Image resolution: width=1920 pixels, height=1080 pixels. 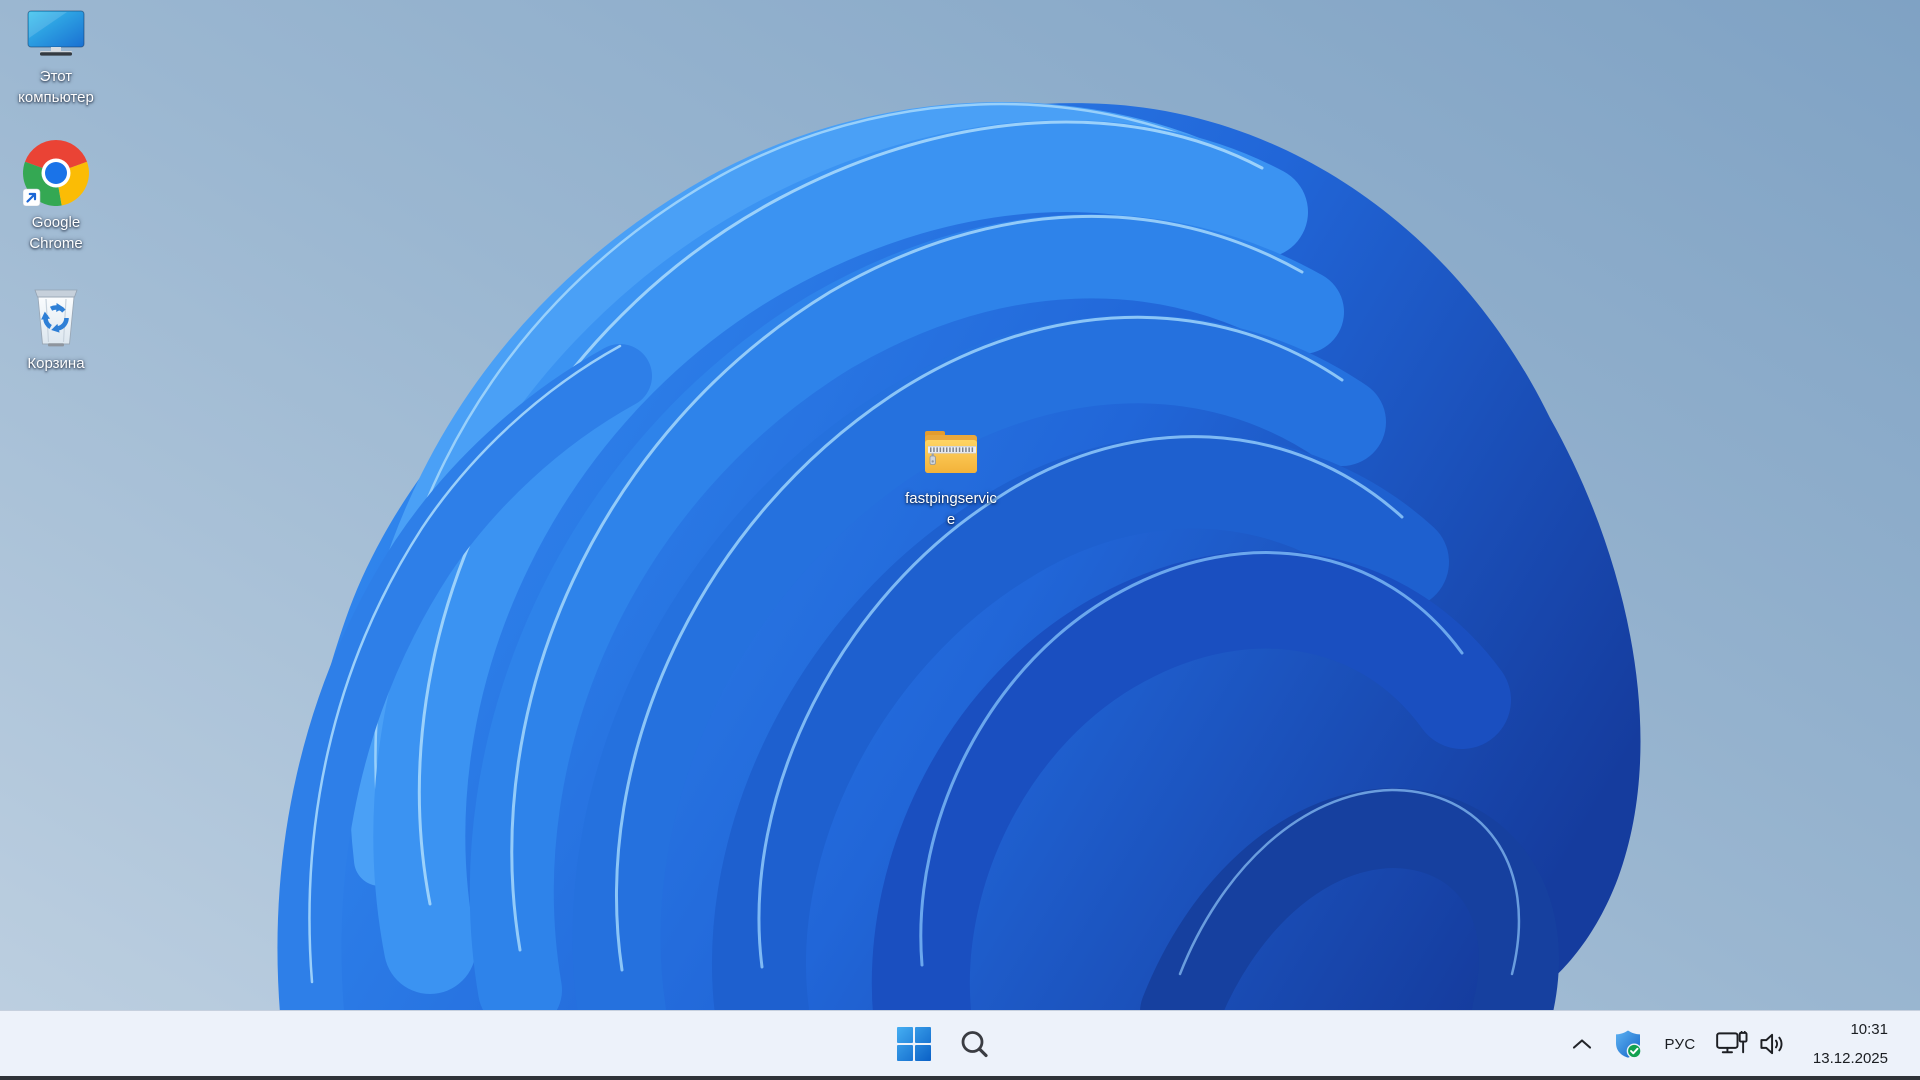 I want to click on chevron-up-icon, so click(x=1582, y=1044).